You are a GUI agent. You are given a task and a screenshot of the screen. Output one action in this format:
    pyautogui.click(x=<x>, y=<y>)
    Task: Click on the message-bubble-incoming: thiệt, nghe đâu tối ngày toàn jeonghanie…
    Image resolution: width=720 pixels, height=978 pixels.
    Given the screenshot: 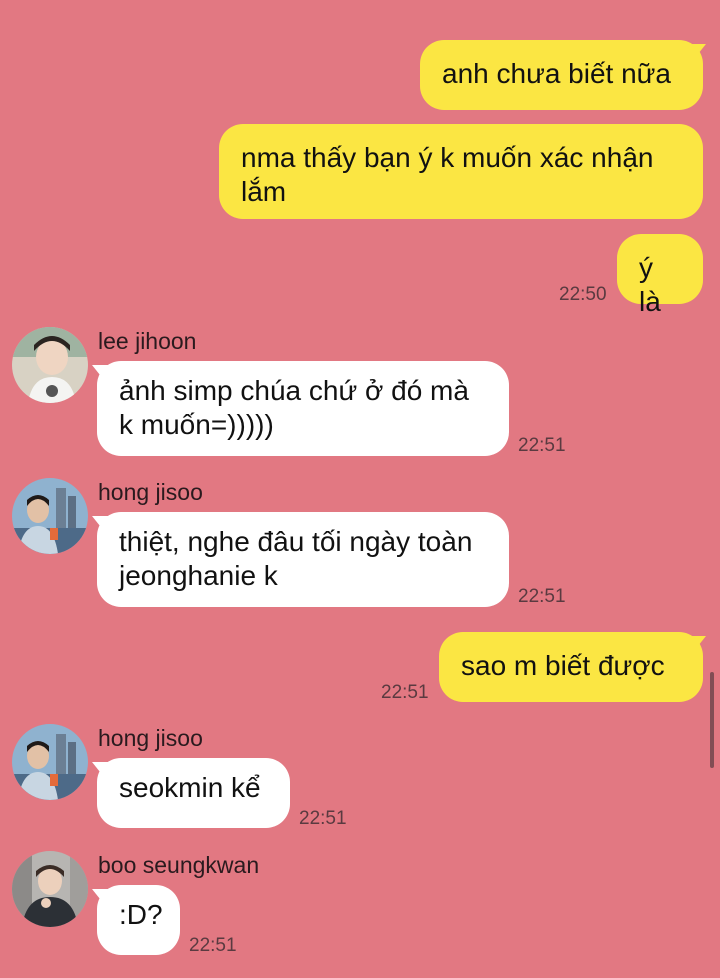 What is the action you would take?
    pyautogui.click(x=303, y=559)
    